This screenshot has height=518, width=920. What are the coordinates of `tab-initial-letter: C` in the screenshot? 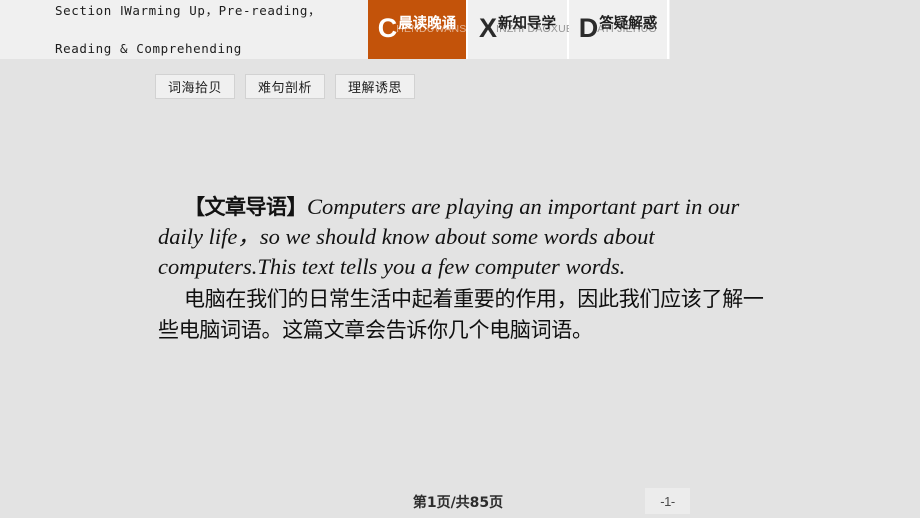 It's located at (387, 28).